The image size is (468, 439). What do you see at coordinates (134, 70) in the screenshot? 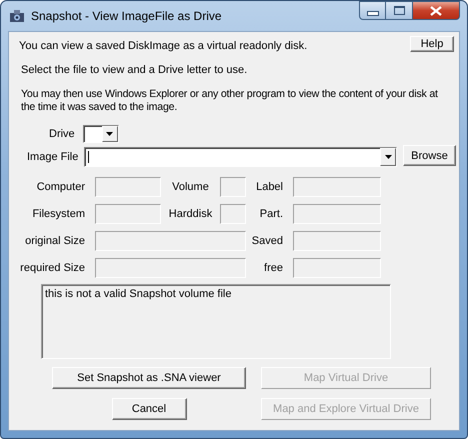
I see `instruction-text: Select the file to view and a Drive letter to use.` at bounding box center [134, 70].